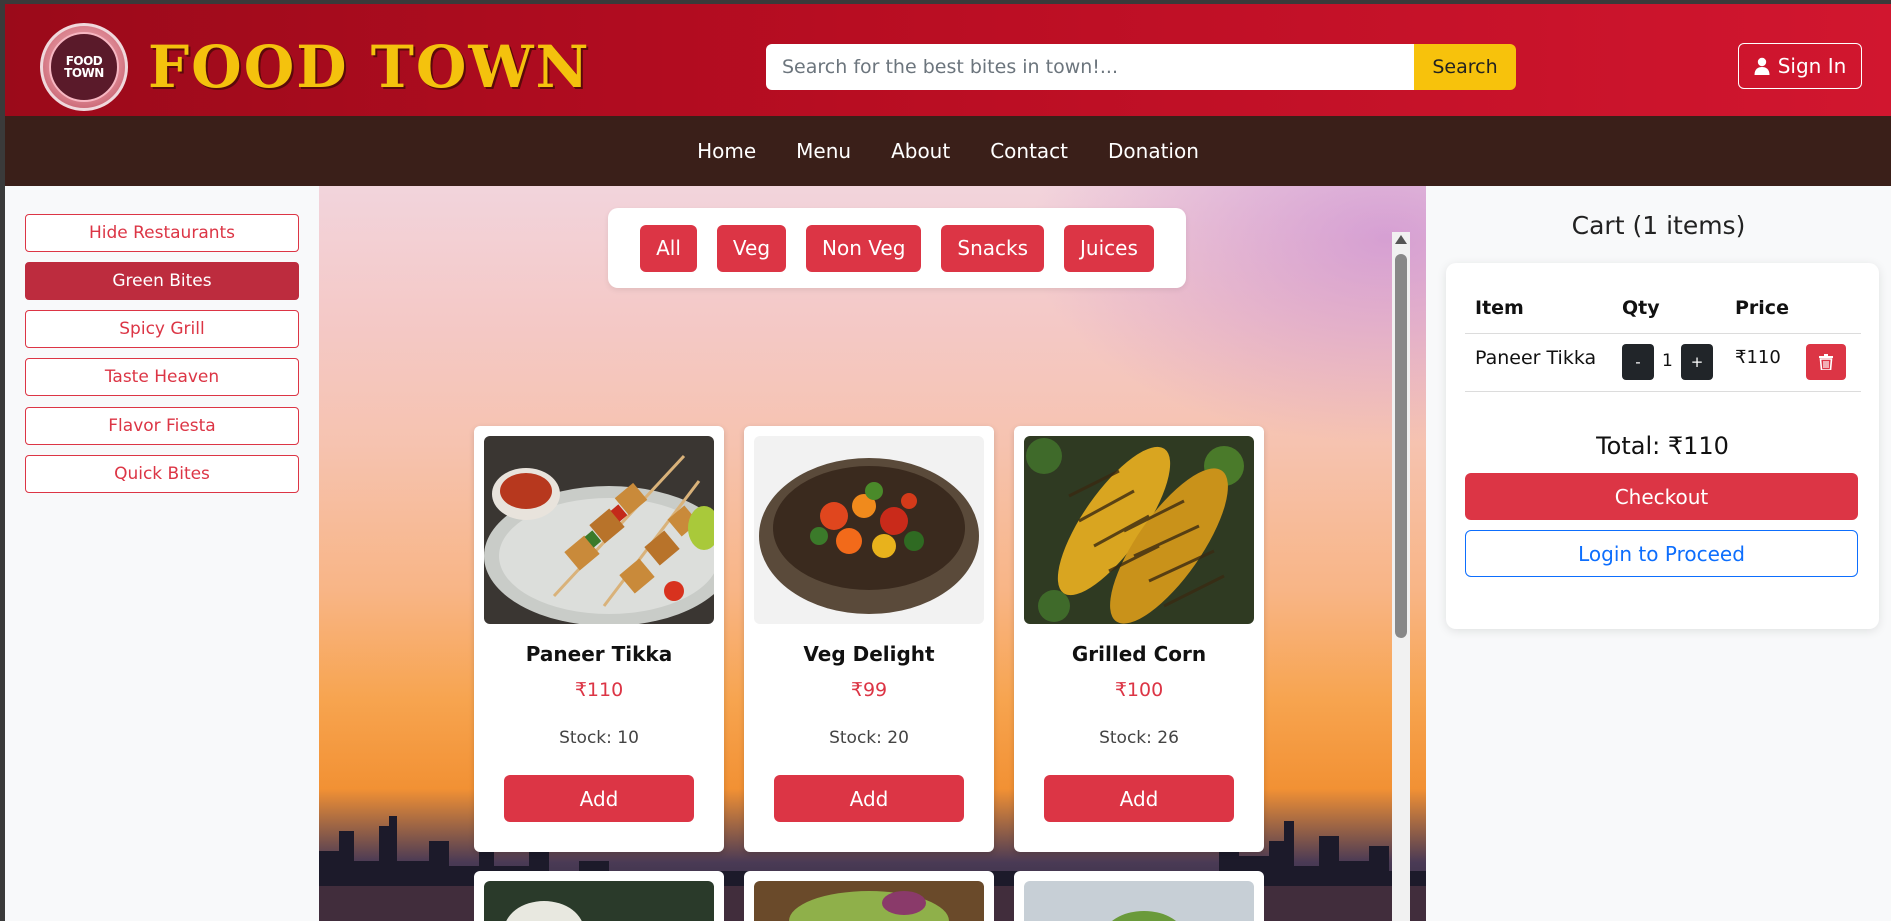  What do you see at coordinates (1401, 239) in the screenshot?
I see `scroll-up-arrow-icon` at bounding box center [1401, 239].